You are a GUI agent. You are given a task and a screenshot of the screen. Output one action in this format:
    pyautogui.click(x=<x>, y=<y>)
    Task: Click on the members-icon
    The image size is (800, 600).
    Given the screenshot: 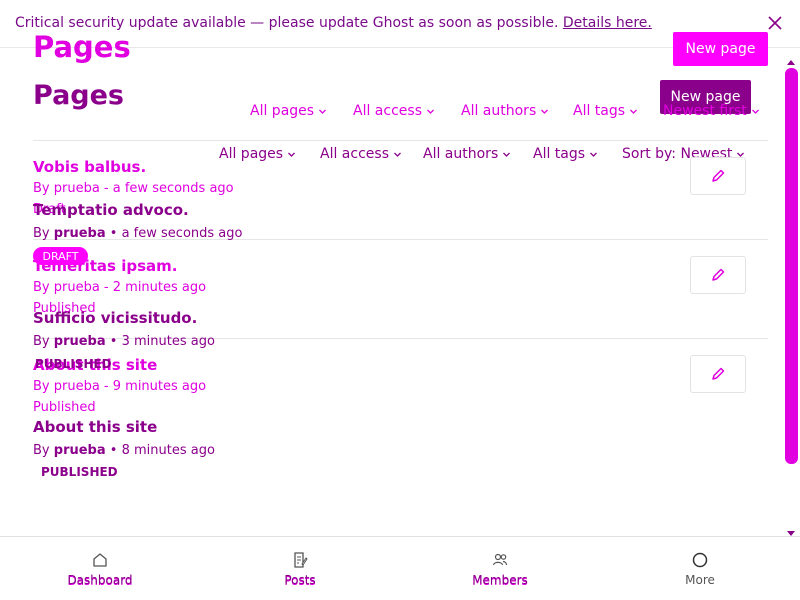 What is the action you would take?
    pyautogui.click(x=500, y=559)
    